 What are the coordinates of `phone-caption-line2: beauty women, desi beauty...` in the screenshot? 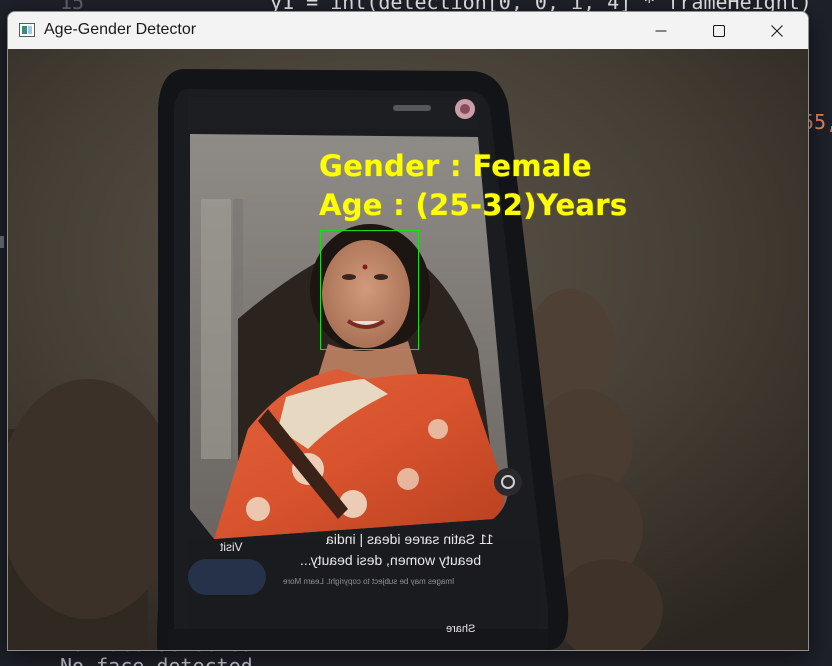 It's located at (391, 560).